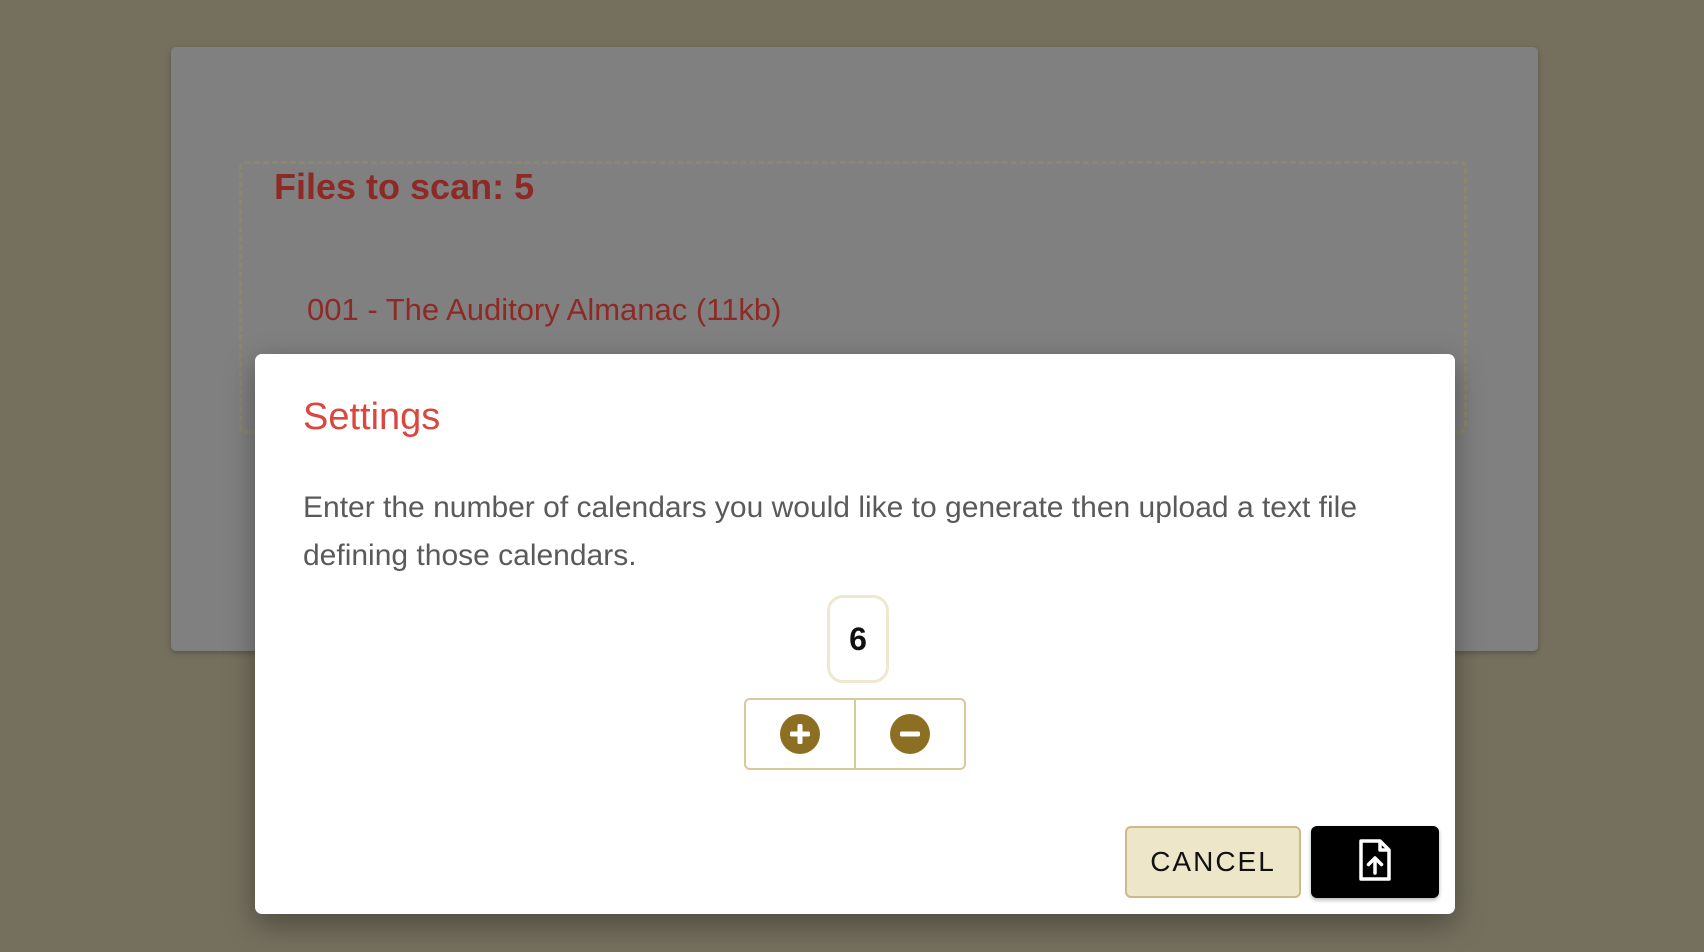 This screenshot has width=1704, height=952. What do you see at coordinates (1213, 862) in the screenshot?
I see `cancel-button: CANCEL` at bounding box center [1213, 862].